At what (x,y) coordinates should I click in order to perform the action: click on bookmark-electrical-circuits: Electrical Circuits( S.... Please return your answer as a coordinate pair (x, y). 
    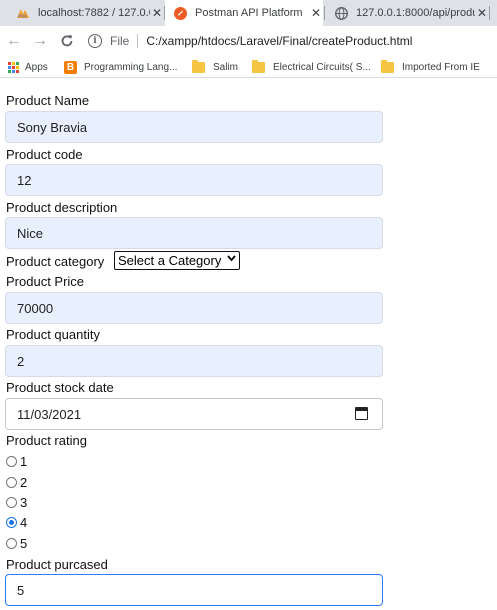
    Looking at the image, I should click on (311, 67).